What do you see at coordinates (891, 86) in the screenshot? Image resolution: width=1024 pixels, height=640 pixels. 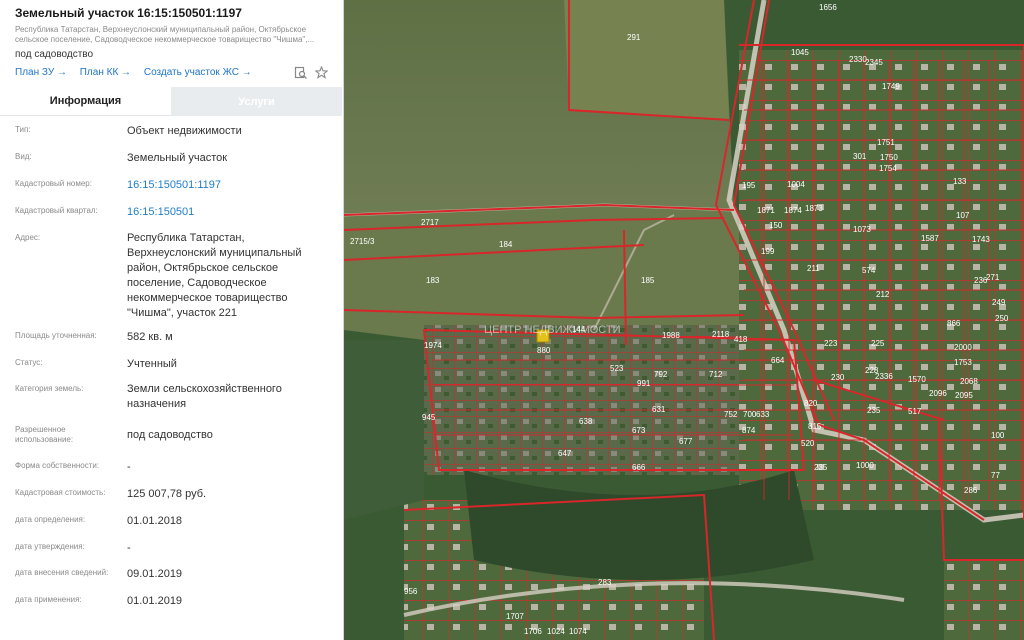 I see `plot-number-label: 1749` at bounding box center [891, 86].